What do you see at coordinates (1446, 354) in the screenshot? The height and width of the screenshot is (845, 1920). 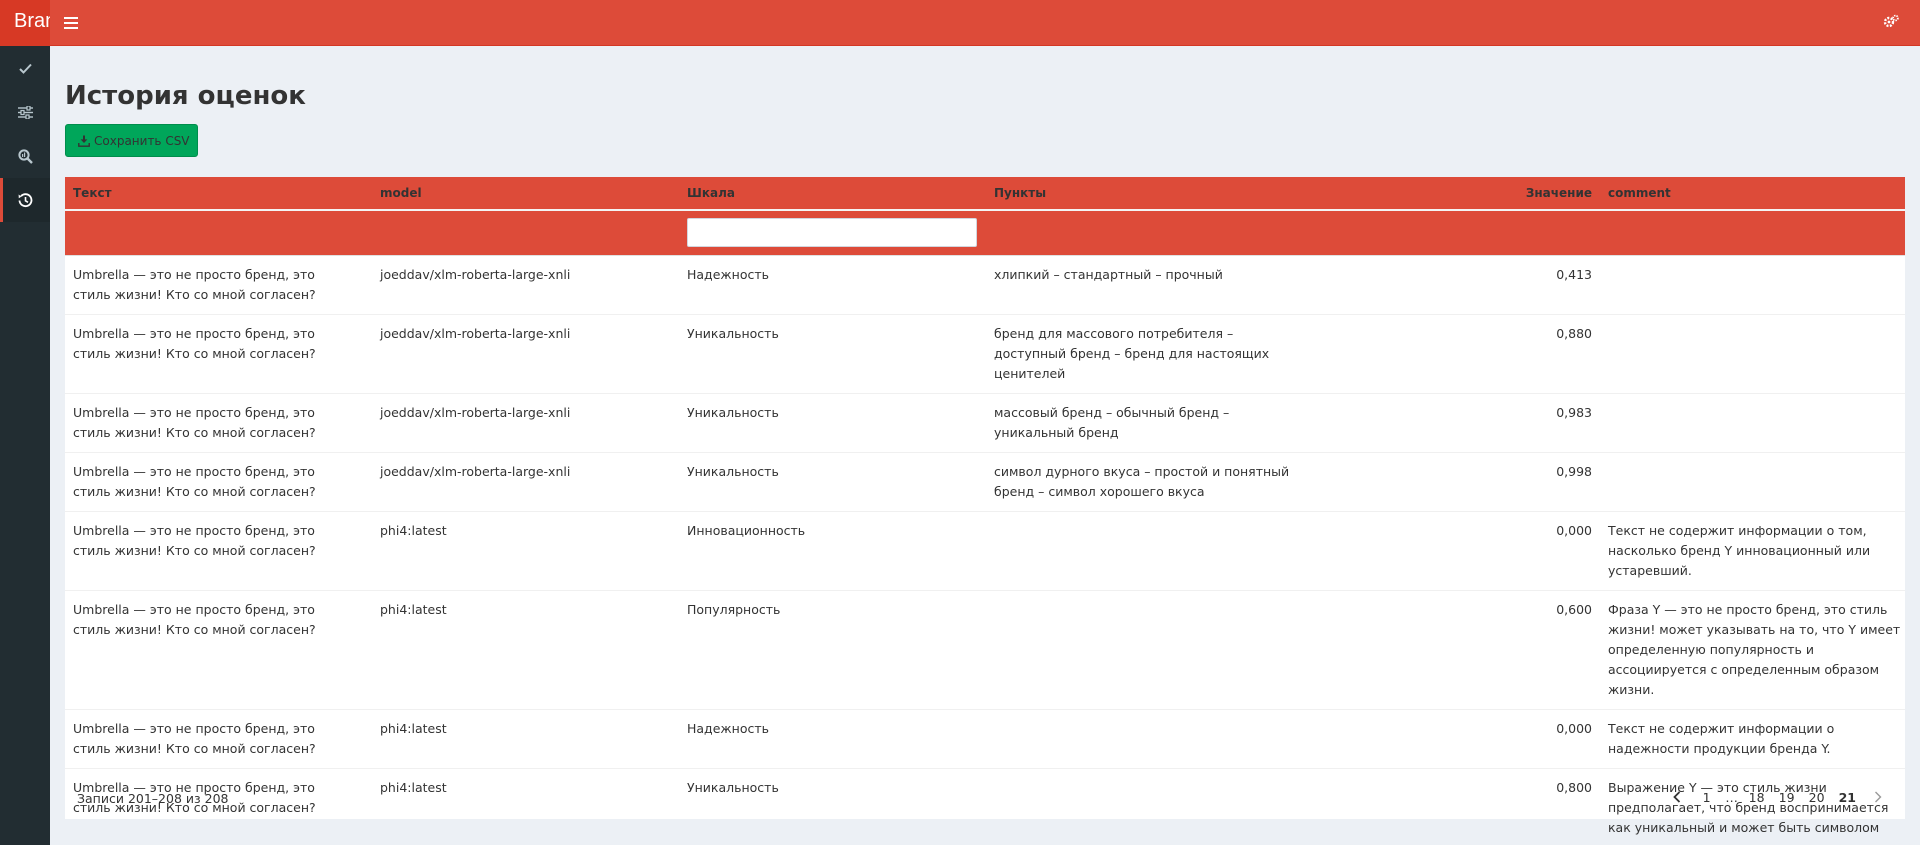 I see `cell-value: 0,880` at bounding box center [1446, 354].